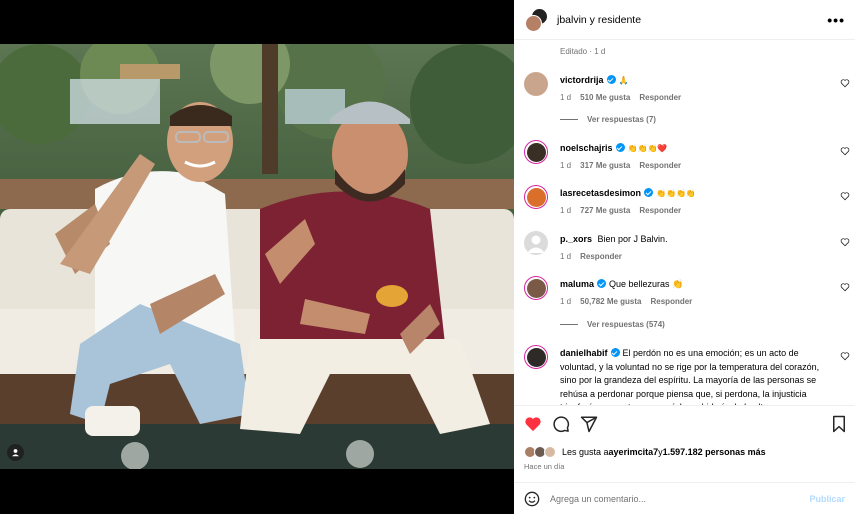 Image resolution: width=855 pixels, height=514 pixels. What do you see at coordinates (610, 301) in the screenshot?
I see `comment-likes: 50,782 Me gusta` at bounding box center [610, 301].